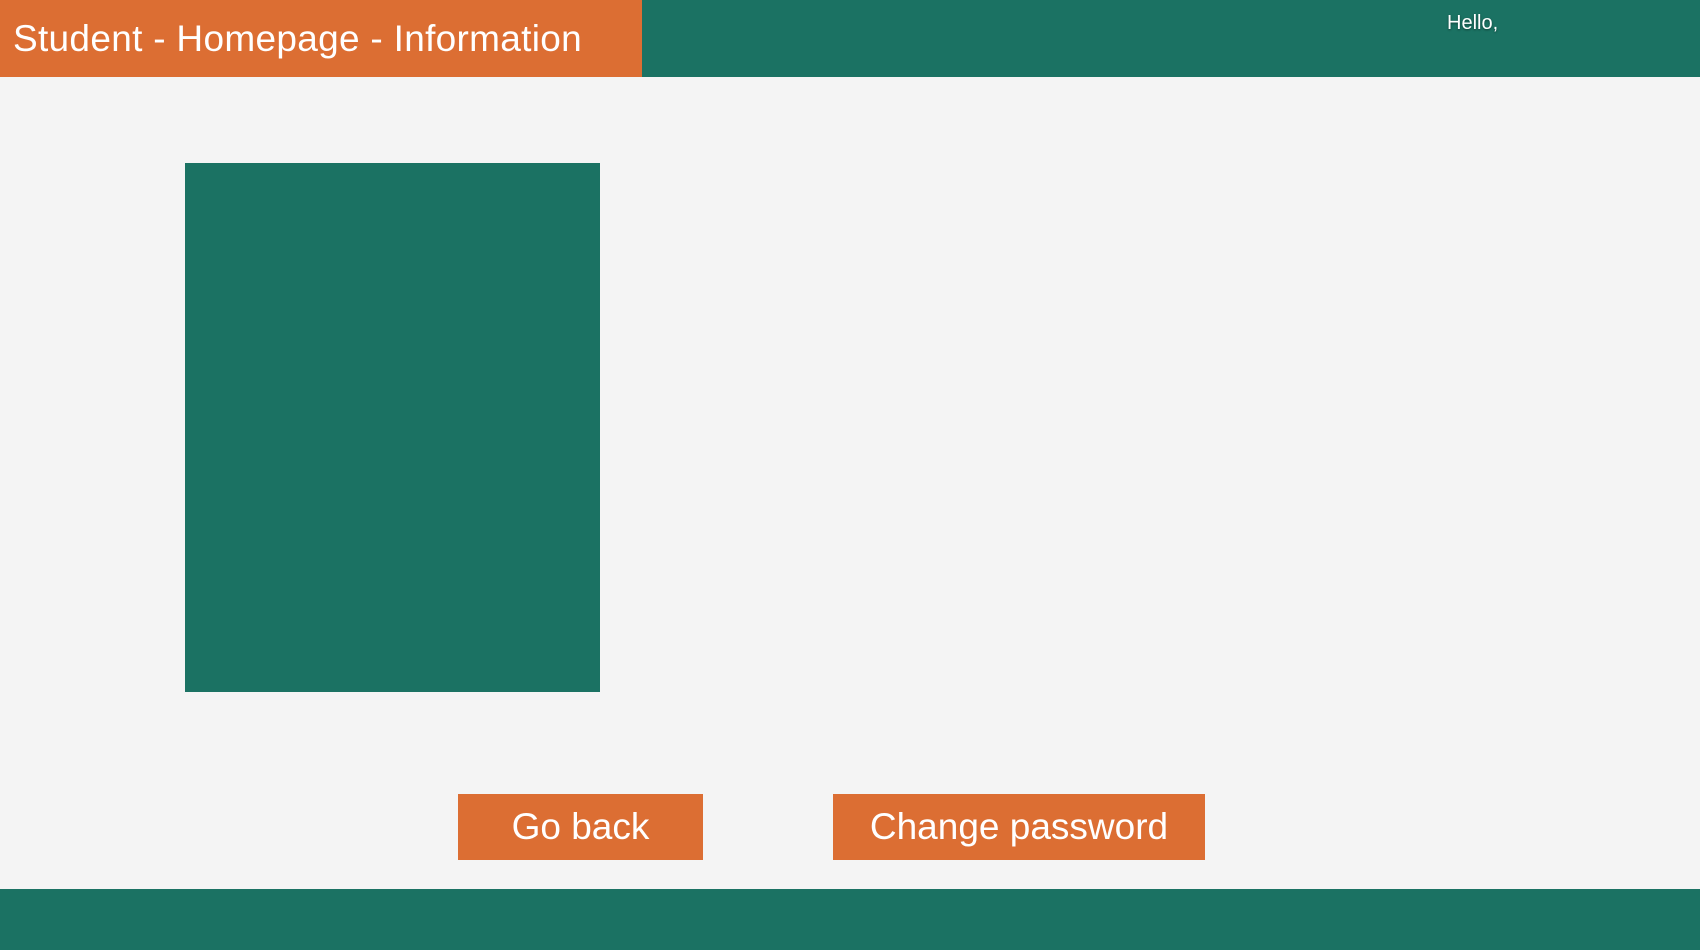  What do you see at coordinates (392, 427) in the screenshot?
I see `student-photo-placeholder` at bounding box center [392, 427].